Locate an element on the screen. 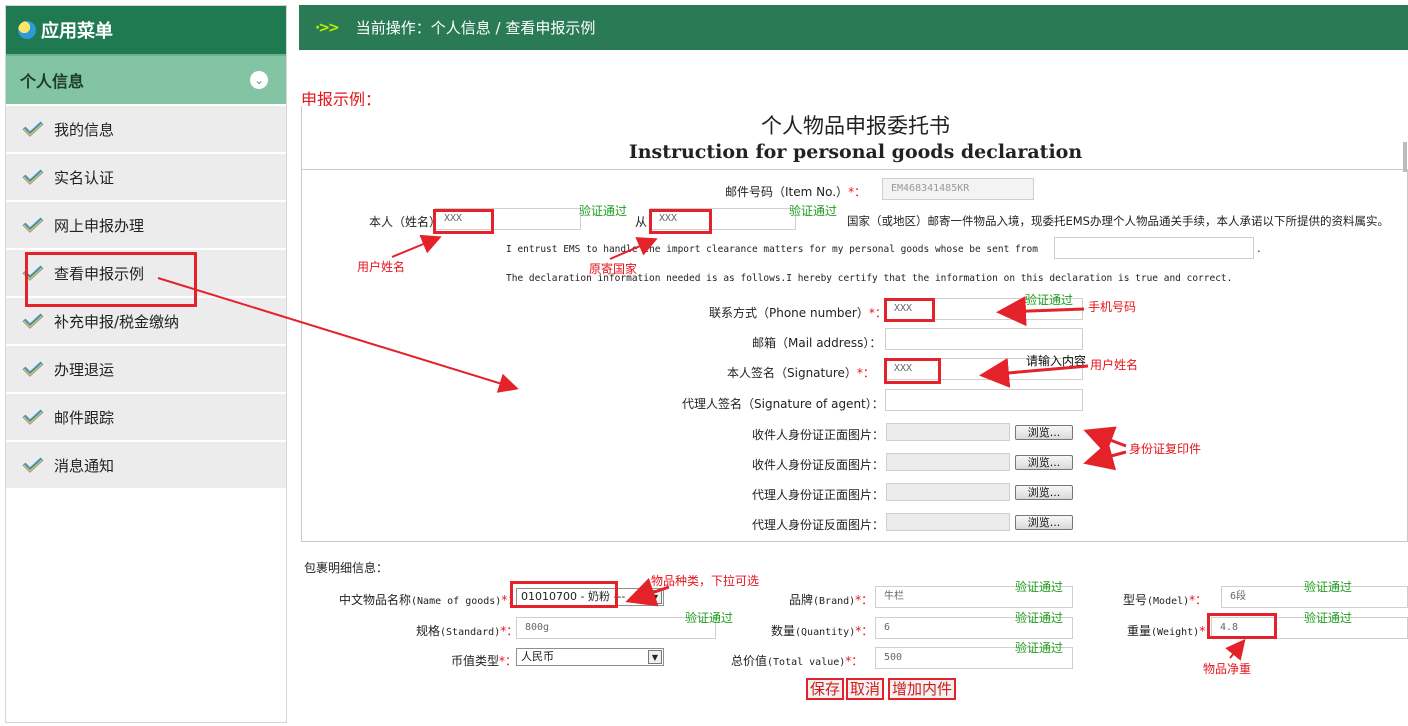 The height and width of the screenshot is (726, 1408). highlight-box-goods is located at coordinates (564, 594).